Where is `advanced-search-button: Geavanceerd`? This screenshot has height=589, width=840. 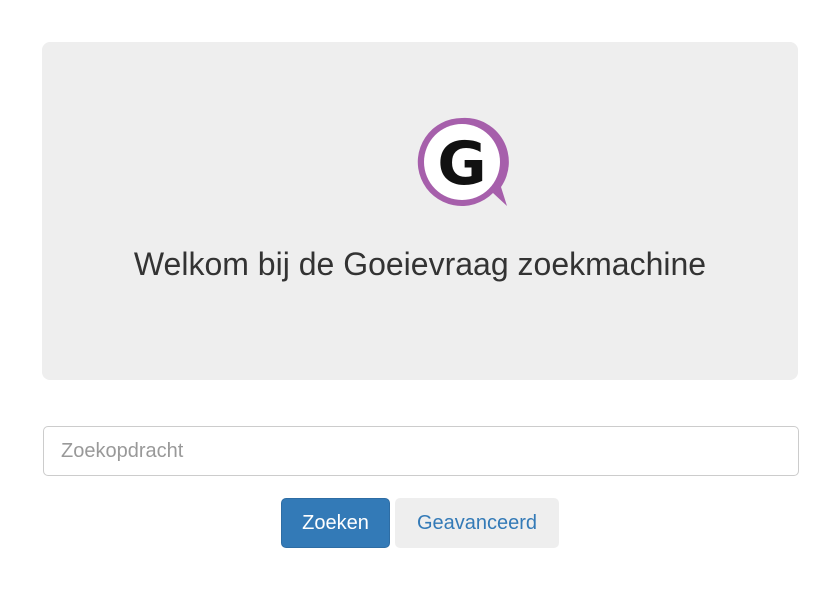 advanced-search-button: Geavanceerd is located at coordinates (477, 523).